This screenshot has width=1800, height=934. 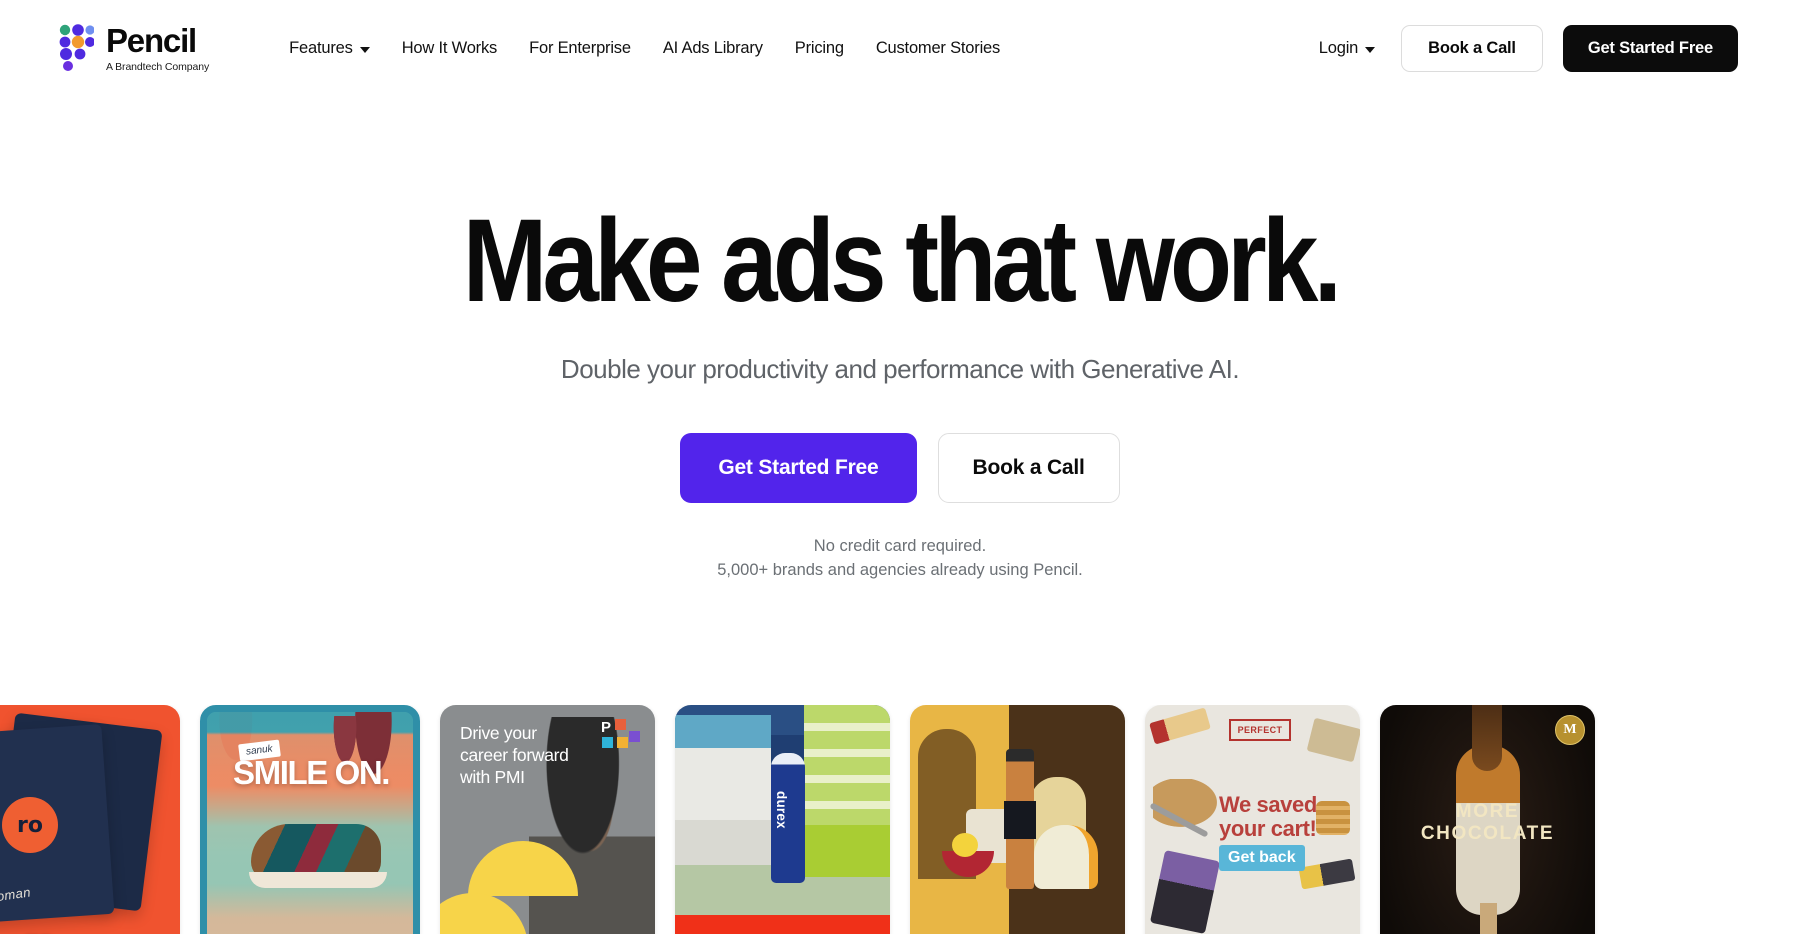 I want to click on card-headline-line-2: career forward, so click(x=514, y=754).